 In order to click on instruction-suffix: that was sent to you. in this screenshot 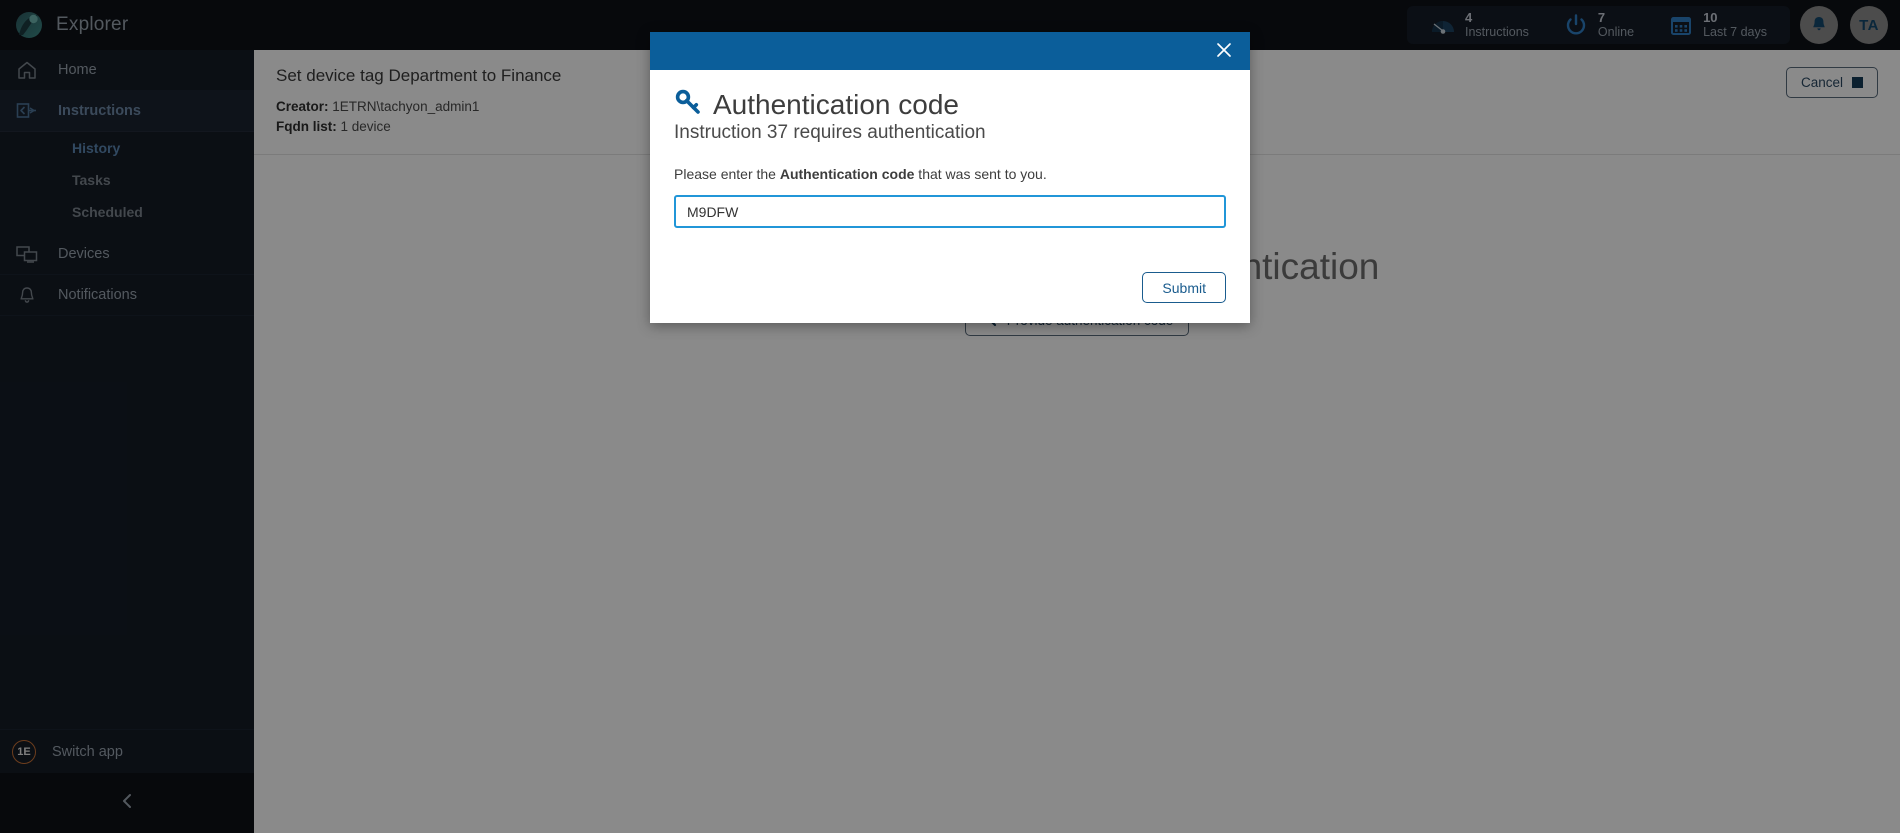, I will do `click(980, 174)`.